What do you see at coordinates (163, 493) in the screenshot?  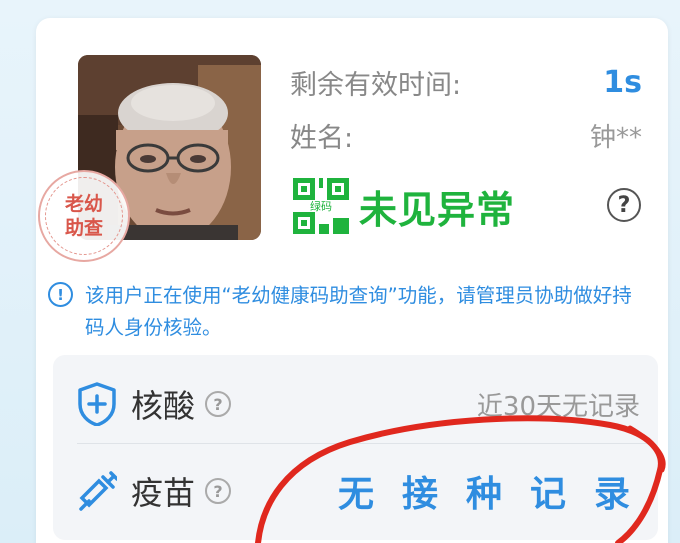 I see `vaccine-label: 疫苗` at bounding box center [163, 493].